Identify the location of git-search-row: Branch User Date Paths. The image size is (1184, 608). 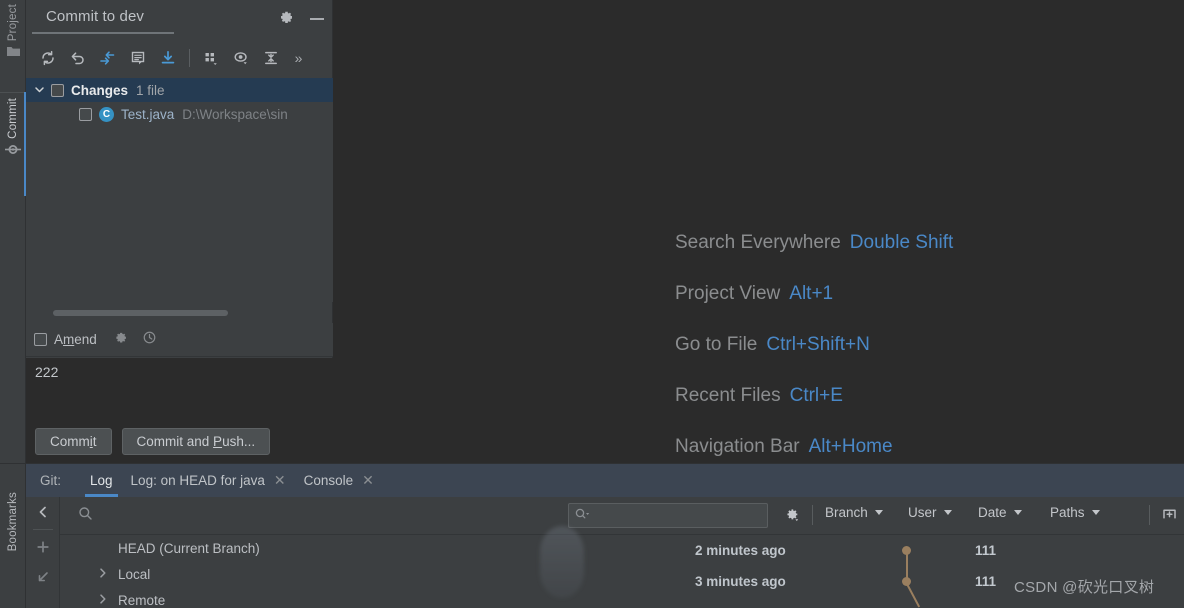
(622, 516).